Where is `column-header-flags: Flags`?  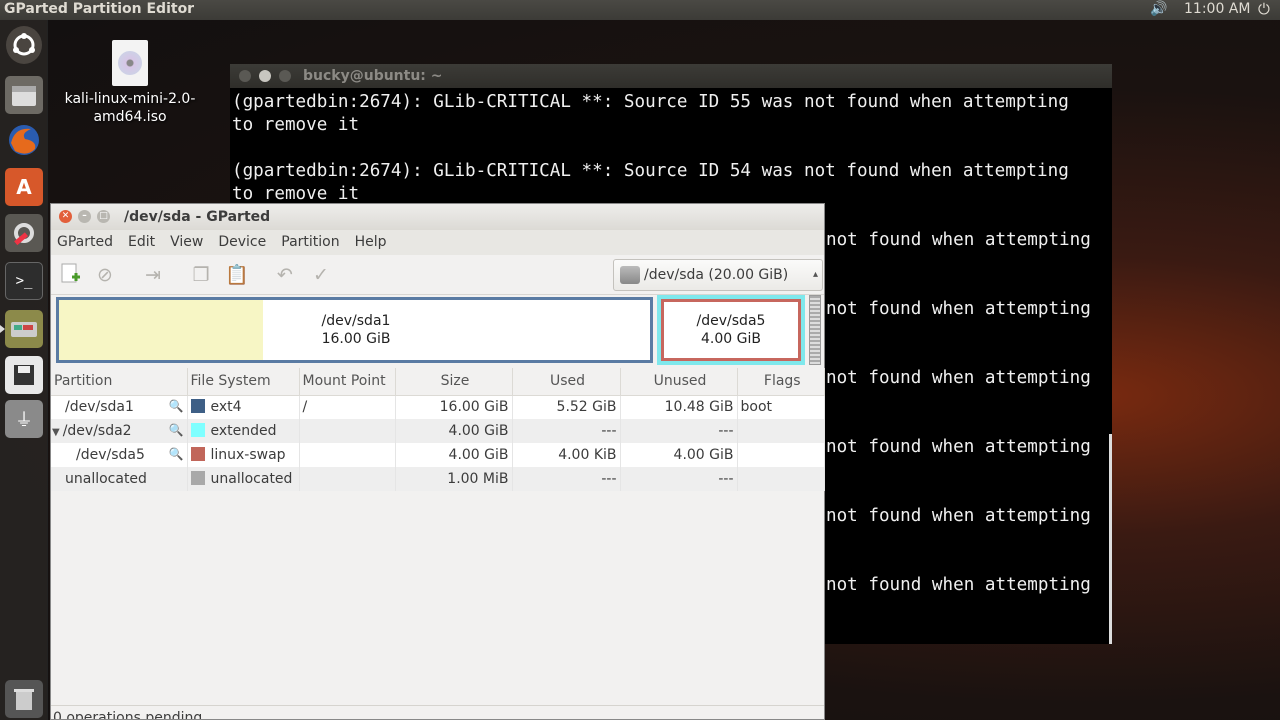
column-header-flags: Flags is located at coordinates (781, 382).